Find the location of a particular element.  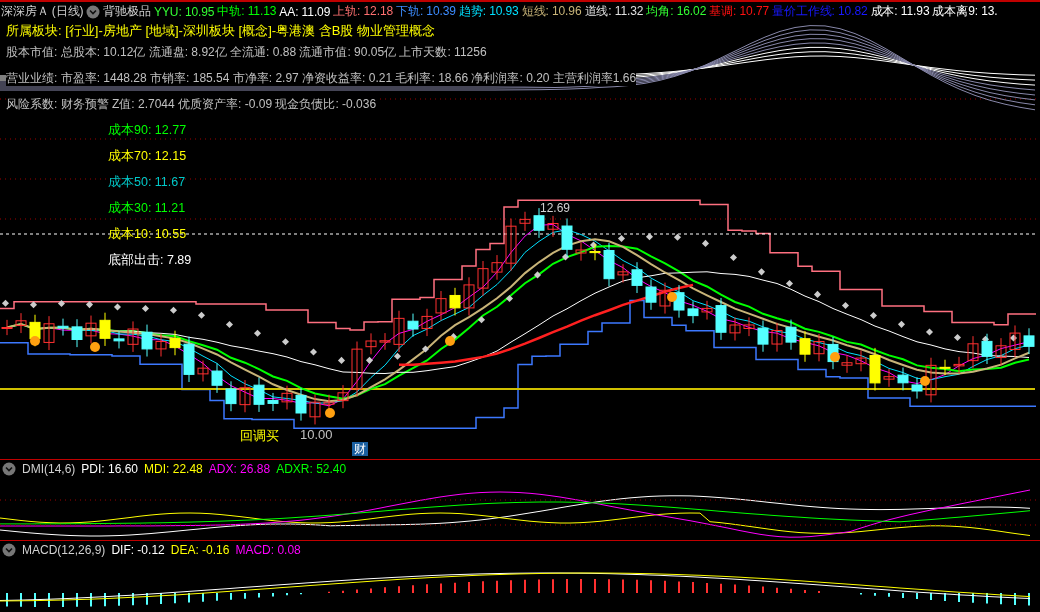

formula-name: 背驰极品 is located at coordinates (127, 11).